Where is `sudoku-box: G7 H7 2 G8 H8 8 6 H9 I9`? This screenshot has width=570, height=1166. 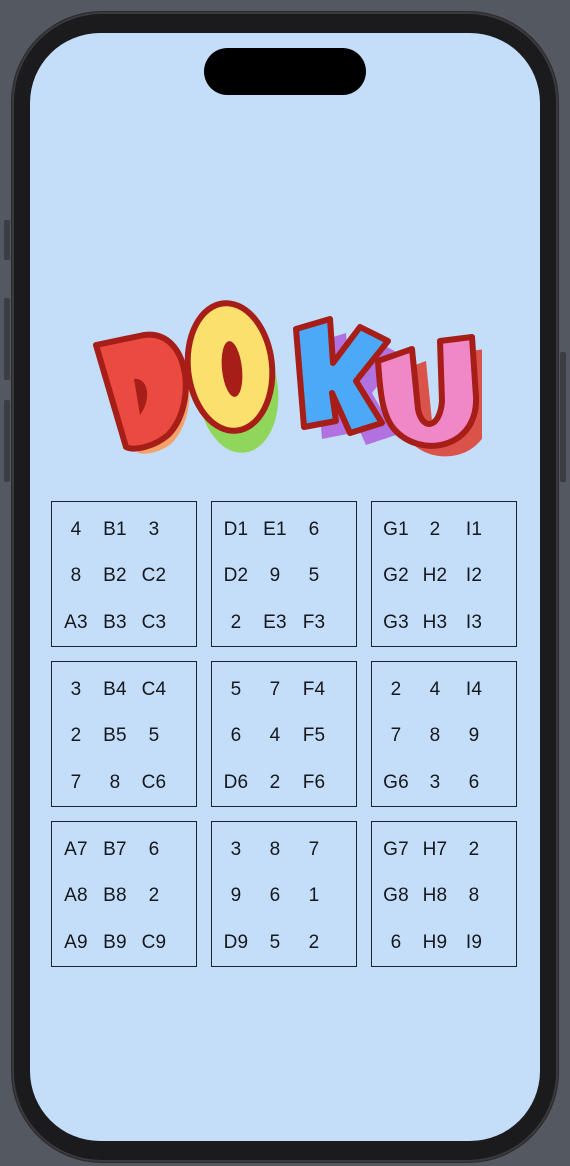
sudoku-box: G7 H7 2 G8 H8 8 6 H9 I9 is located at coordinates (444, 894).